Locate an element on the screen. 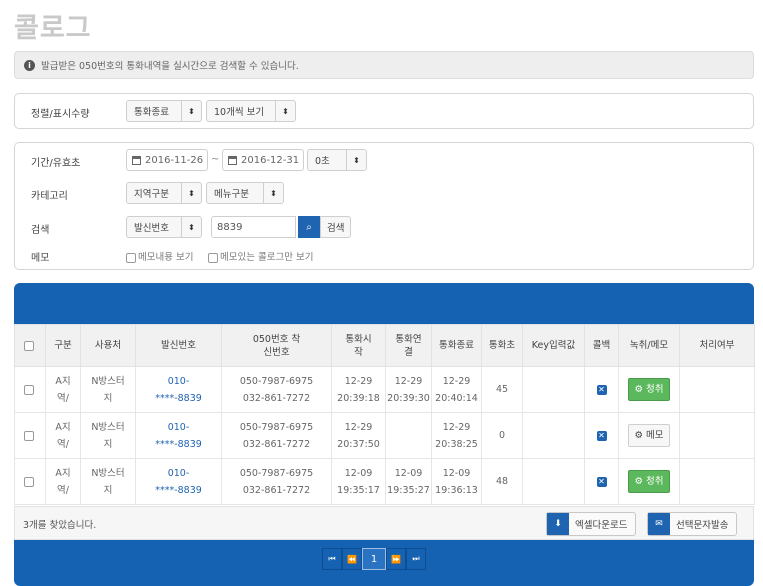 The width and height of the screenshot is (763, 586). info-icon: i is located at coordinates (29, 65).